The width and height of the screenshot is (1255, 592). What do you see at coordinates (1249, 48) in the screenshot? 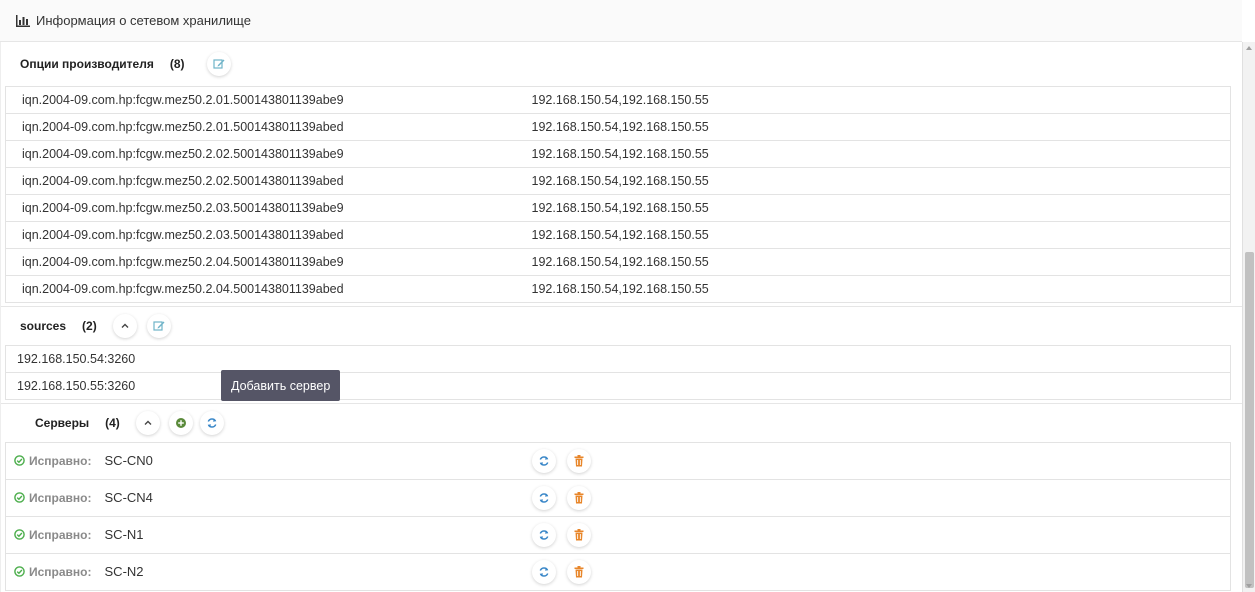
I see `scroll-up-icon` at bounding box center [1249, 48].